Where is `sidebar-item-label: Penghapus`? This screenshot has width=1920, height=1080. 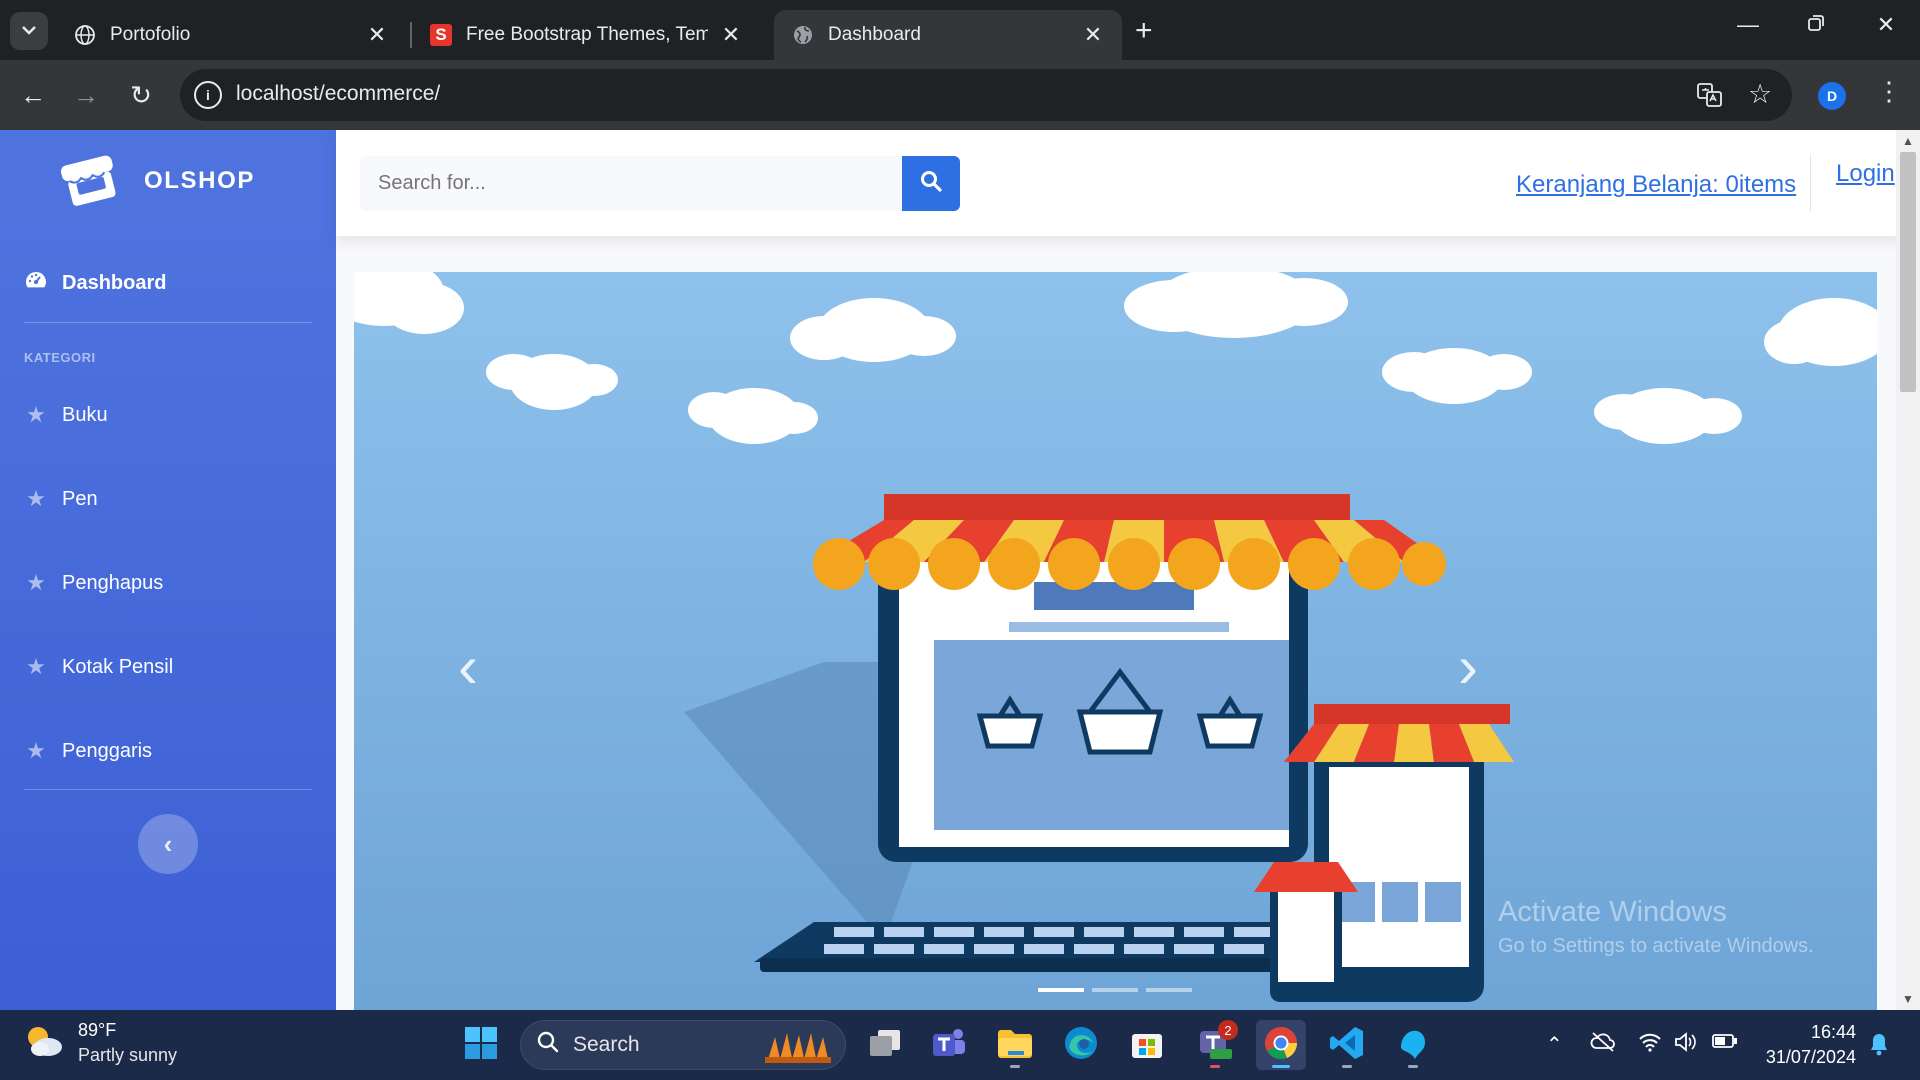 sidebar-item-label: Penghapus is located at coordinates (113, 582).